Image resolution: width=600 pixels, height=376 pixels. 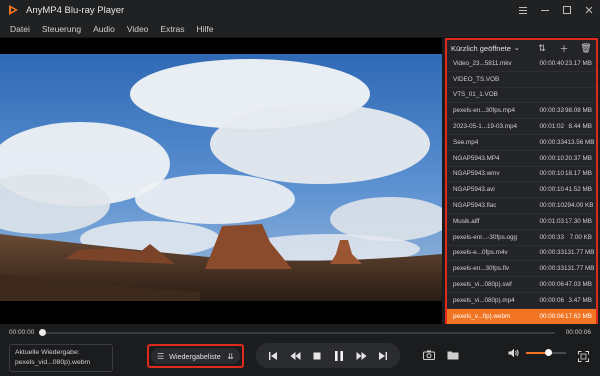 What do you see at coordinates (47, 352) in the screenshot?
I see `now-playing-label: Aktuelle Wiedergabe:` at bounding box center [47, 352].